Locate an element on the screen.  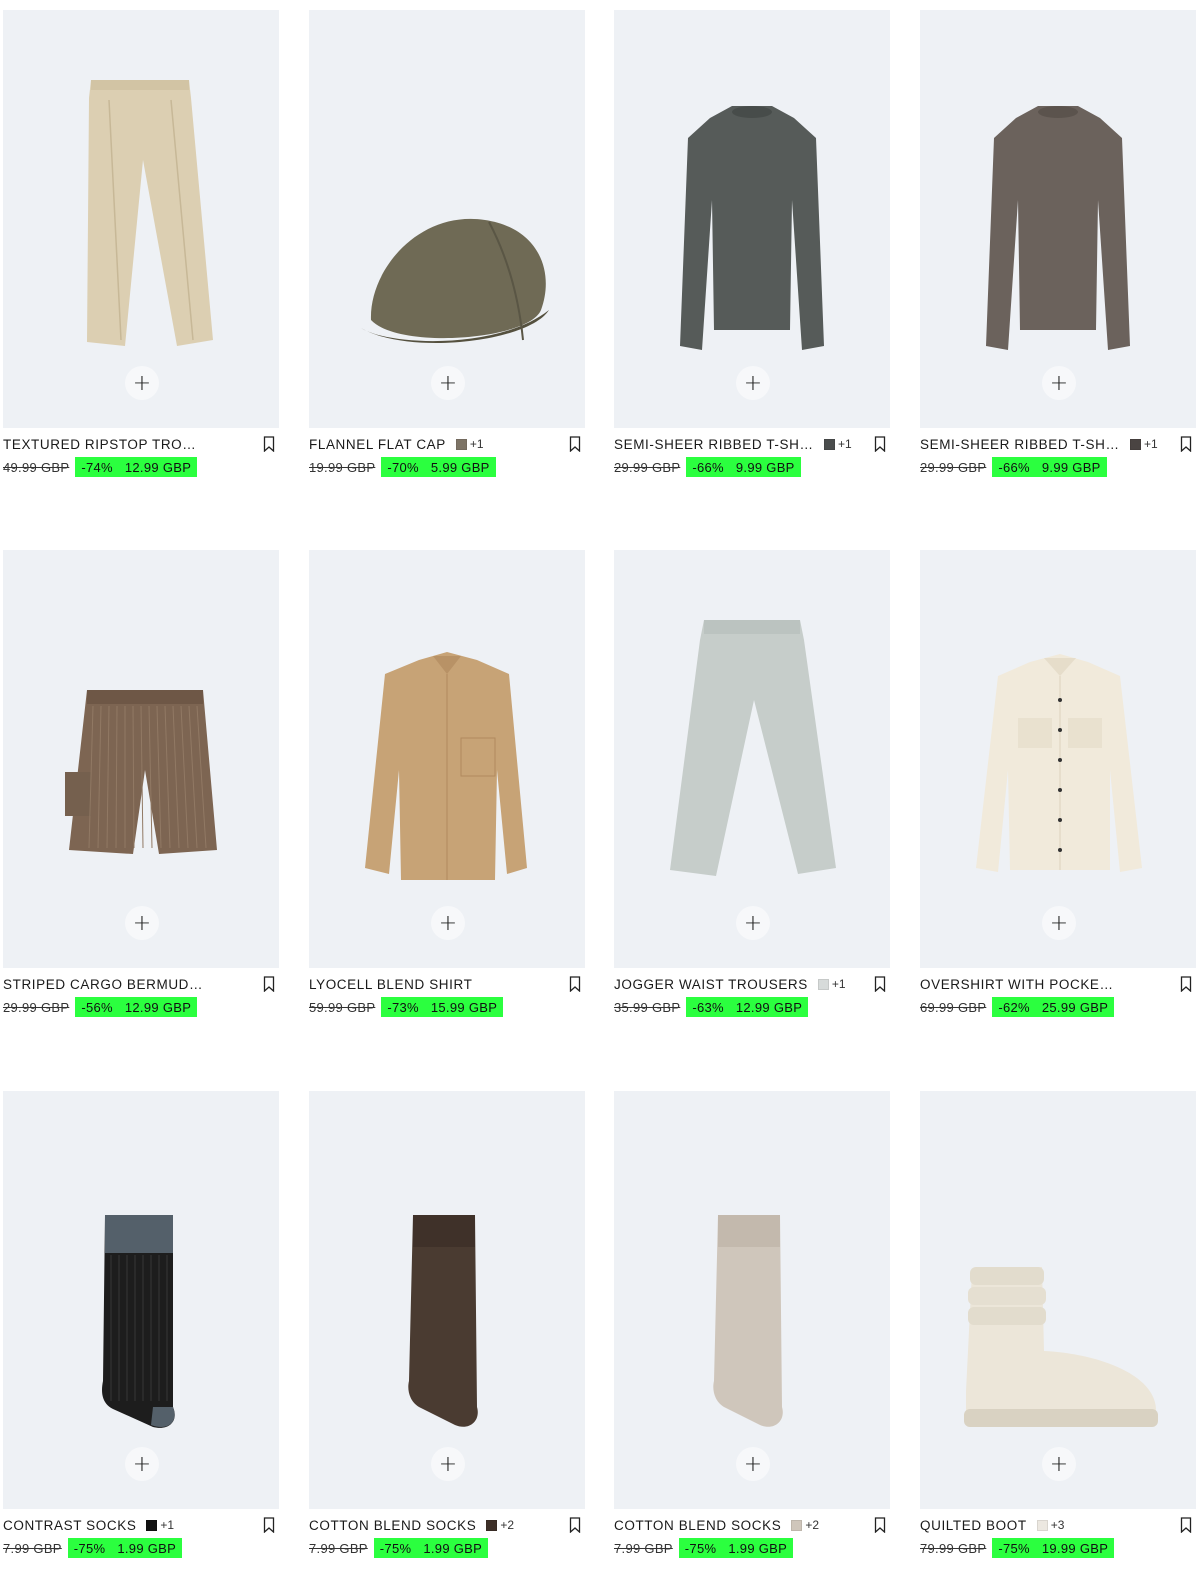
price-row: 35.99 GBP -63% 12.99 GBP is located at coordinates (711, 1007).